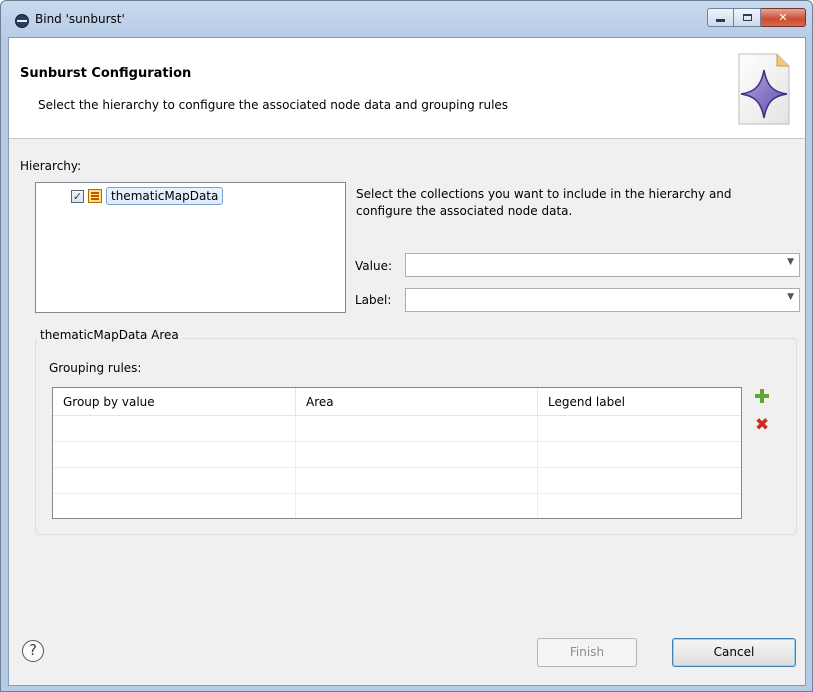  Describe the element at coordinates (373, 266) in the screenshot. I see `value-label: Value:` at that location.